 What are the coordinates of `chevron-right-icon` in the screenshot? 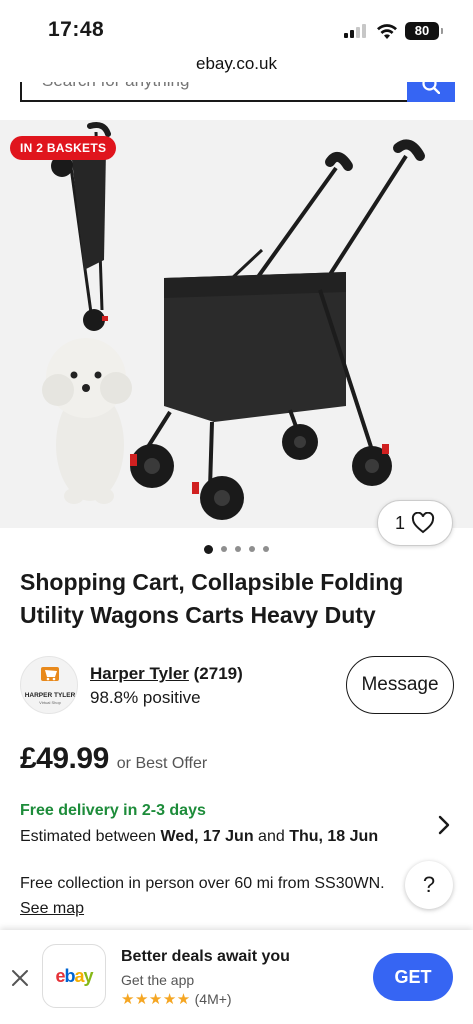 It's located at (444, 825).